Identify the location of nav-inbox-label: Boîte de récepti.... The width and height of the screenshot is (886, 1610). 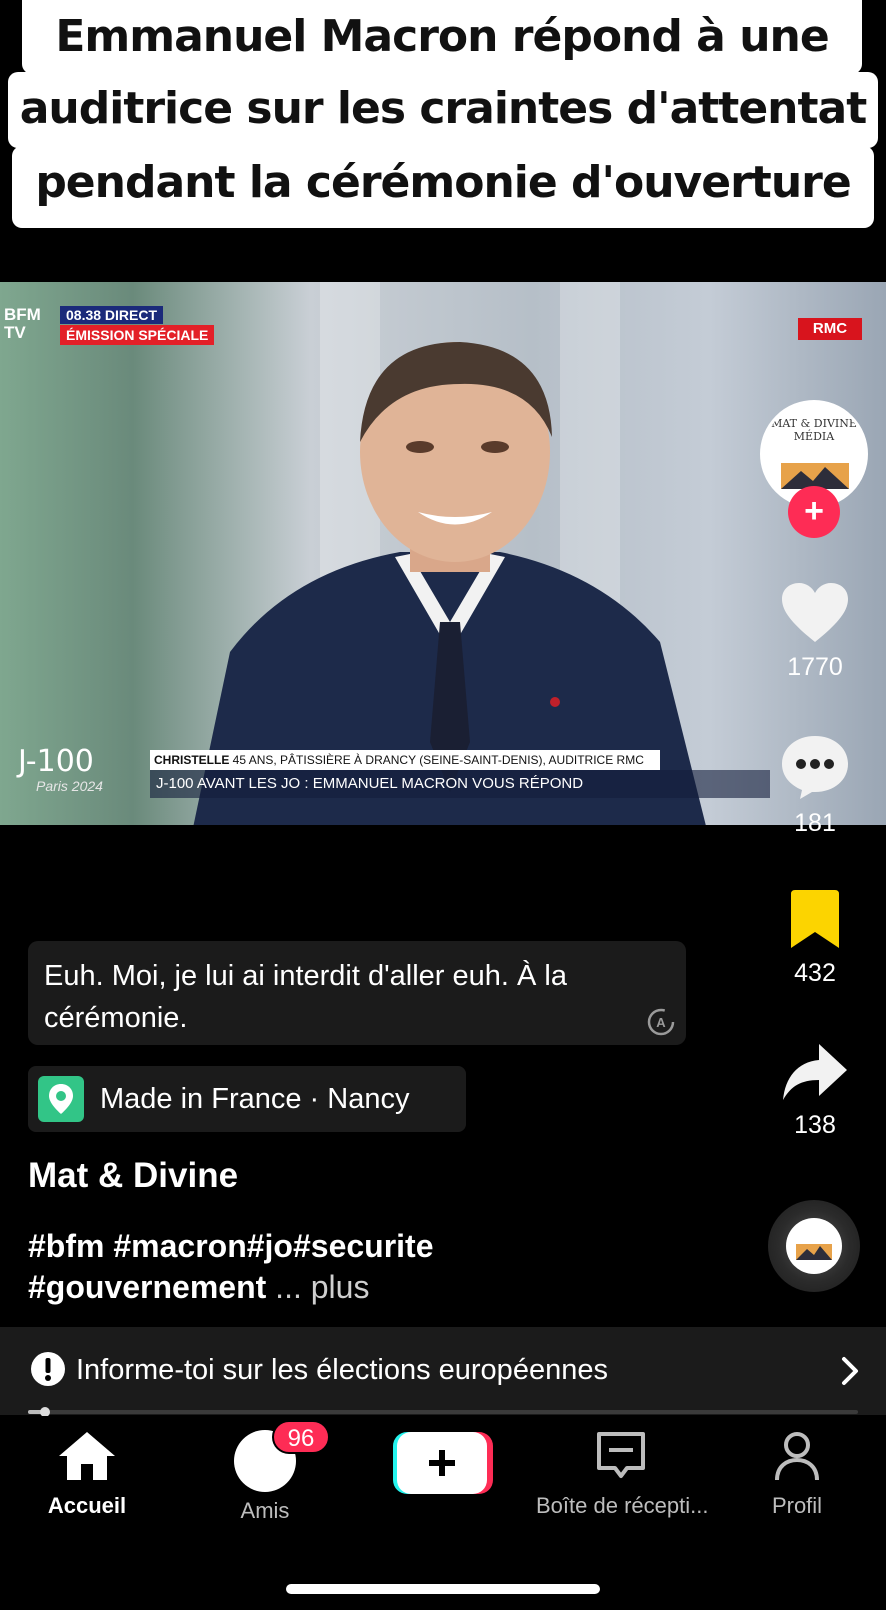
(622, 1505).